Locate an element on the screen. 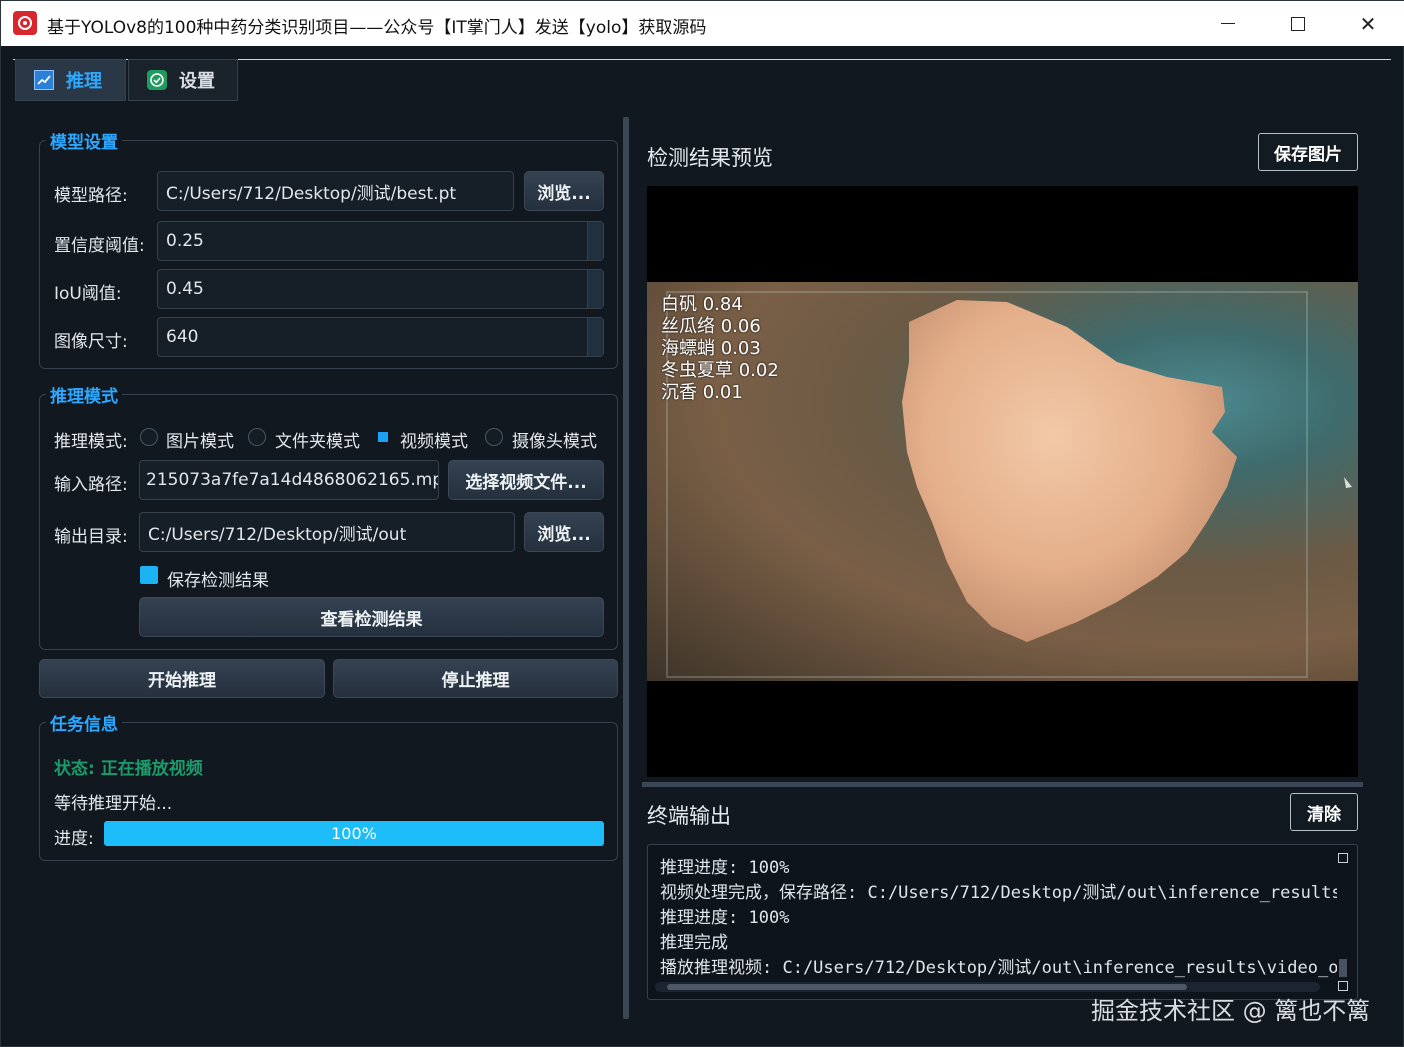 The image size is (1404, 1047). horizontal-scroll-thumb is located at coordinates (927, 987).